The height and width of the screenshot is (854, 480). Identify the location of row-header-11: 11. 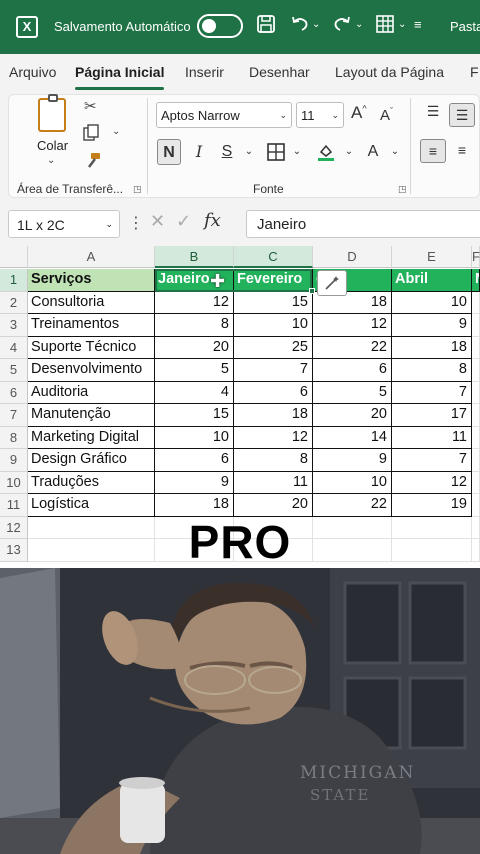
(14, 505).